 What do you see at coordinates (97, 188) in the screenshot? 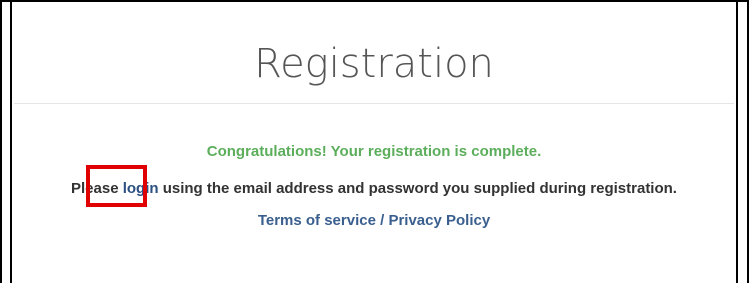
I see `instruction-prefix: Please` at bounding box center [97, 188].